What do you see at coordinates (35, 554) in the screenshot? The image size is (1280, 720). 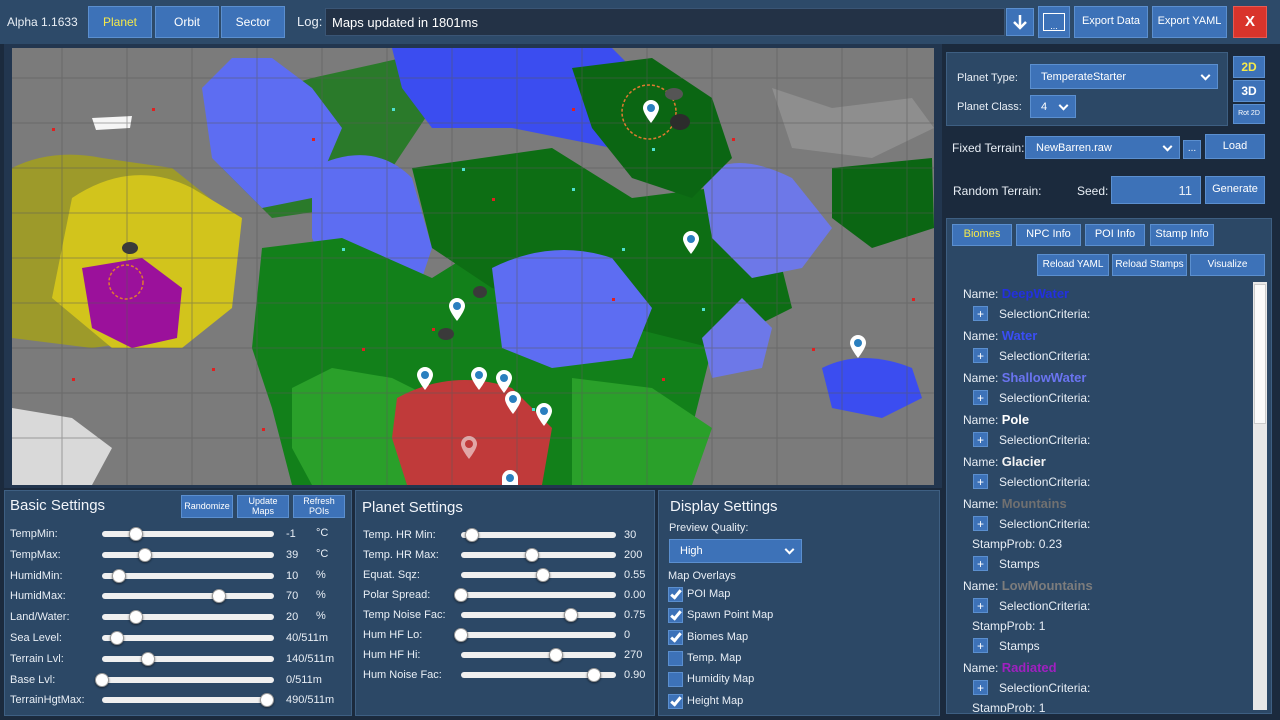 I see `slider-label: TempMax:` at bounding box center [35, 554].